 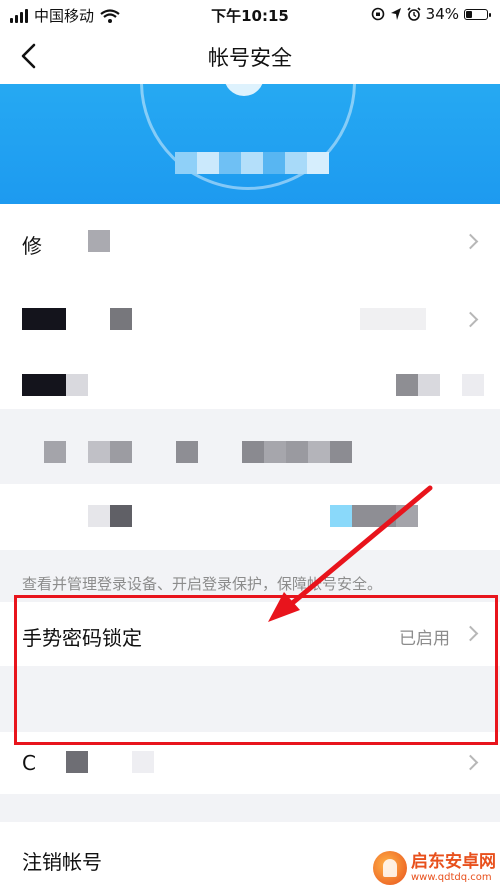 I want to click on watermark-title: 启东安卓网, so click(x=453, y=862).